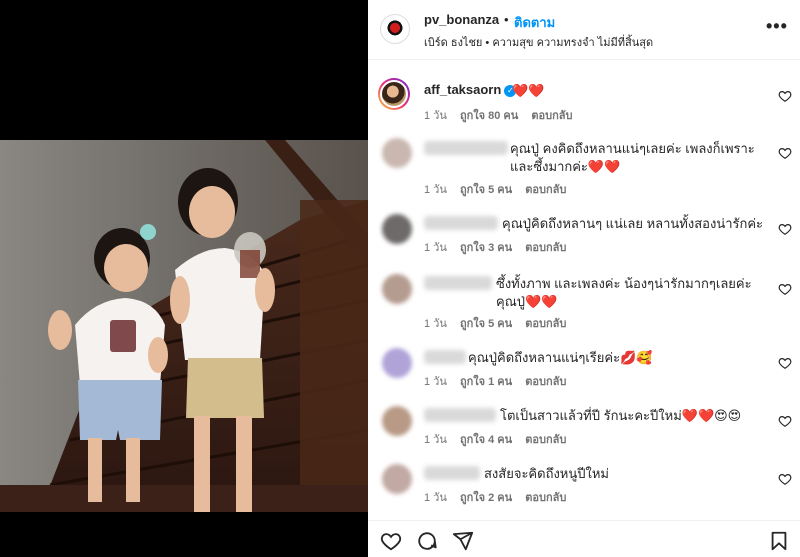 Image resolution: width=800 pixels, height=557 pixels. What do you see at coordinates (785, 96) in the screenshot?
I see `caption-like-icon` at bounding box center [785, 96].